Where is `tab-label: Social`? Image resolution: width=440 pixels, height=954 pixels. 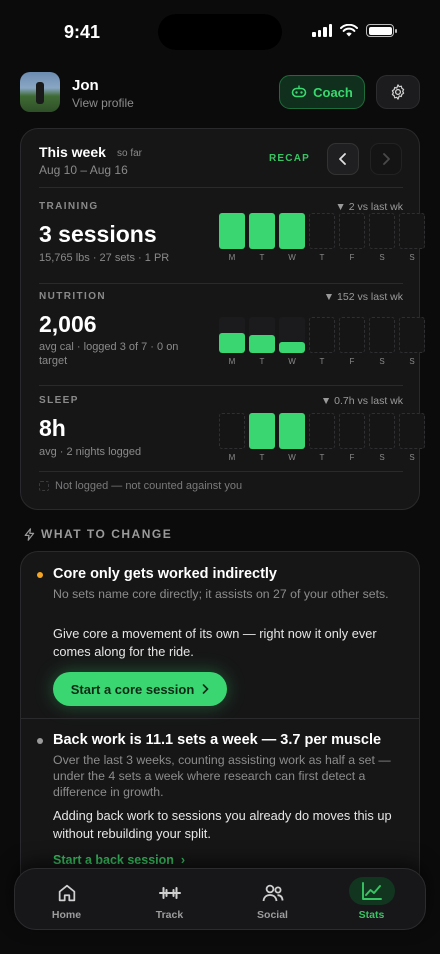
tab-label: Social is located at coordinates (272, 915).